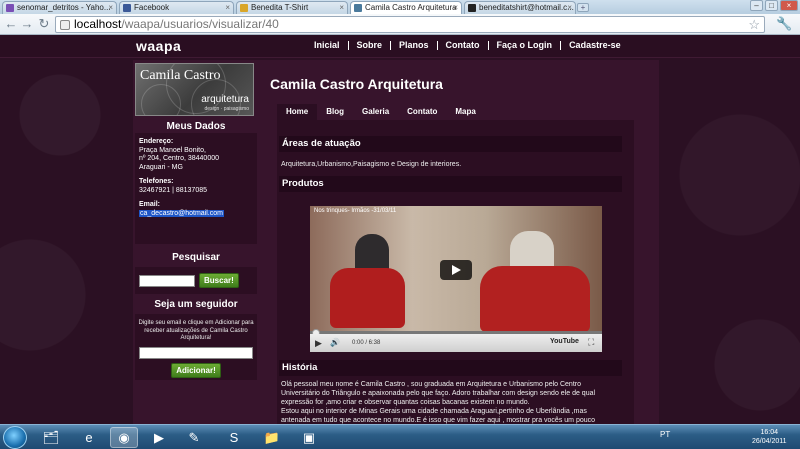 Image resolution: width=800 pixels, height=449 pixels. Describe the element at coordinates (196, 370) in the screenshot. I see `adicionar-button: Adicionar!` at that location.